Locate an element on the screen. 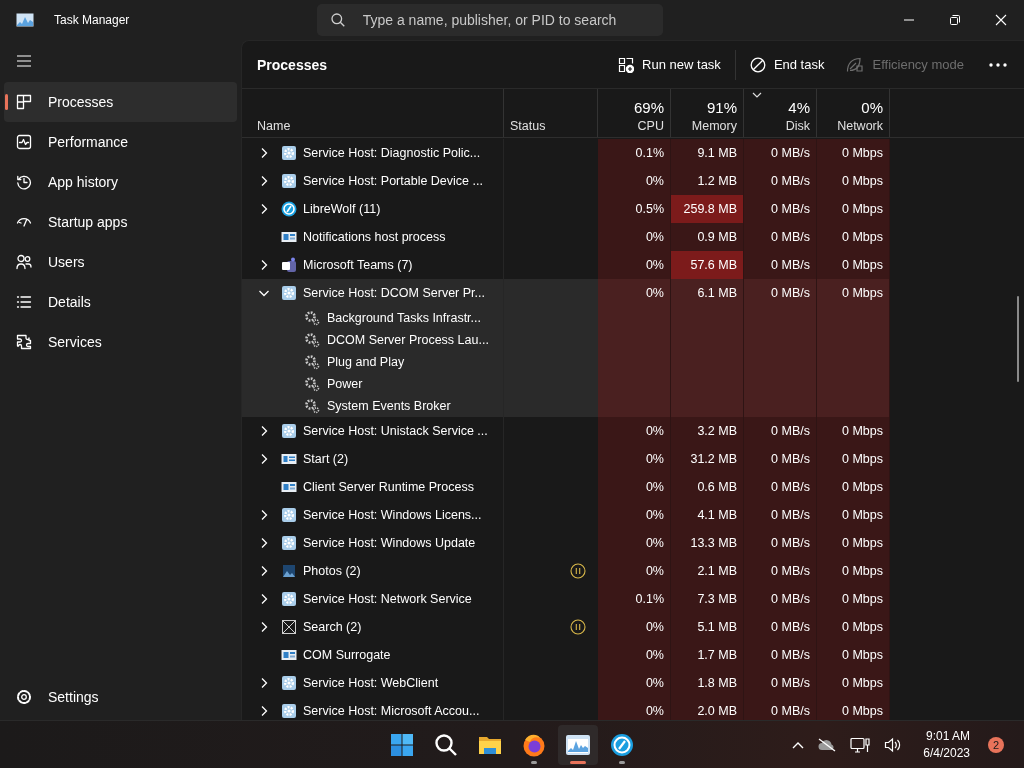 The image size is (1024, 768). table-cell: 0.9 MB is located at coordinates (707, 237).